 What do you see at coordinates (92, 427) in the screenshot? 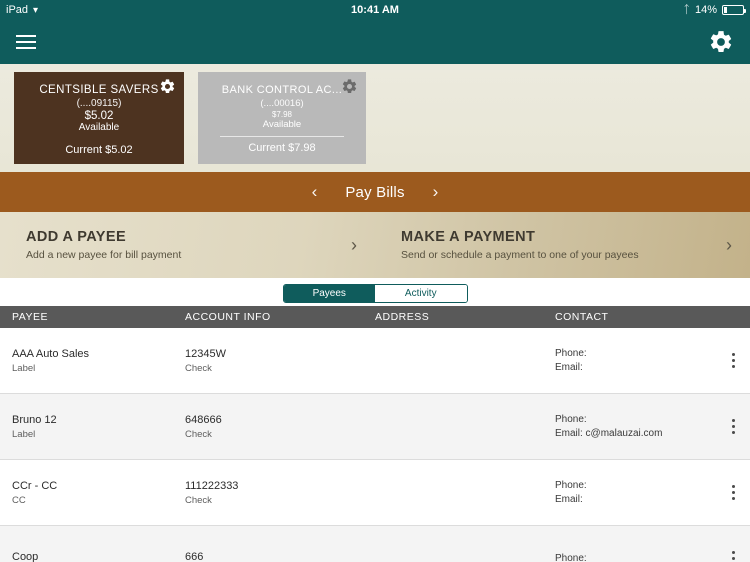
I see `payee-cell: Bruno 12 Label` at bounding box center [92, 427].